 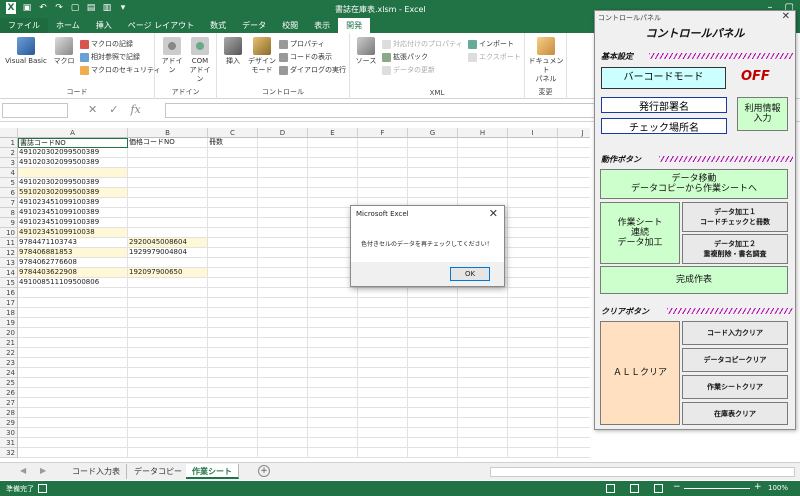 I want to click on row-header: 15, so click(x=9, y=283).